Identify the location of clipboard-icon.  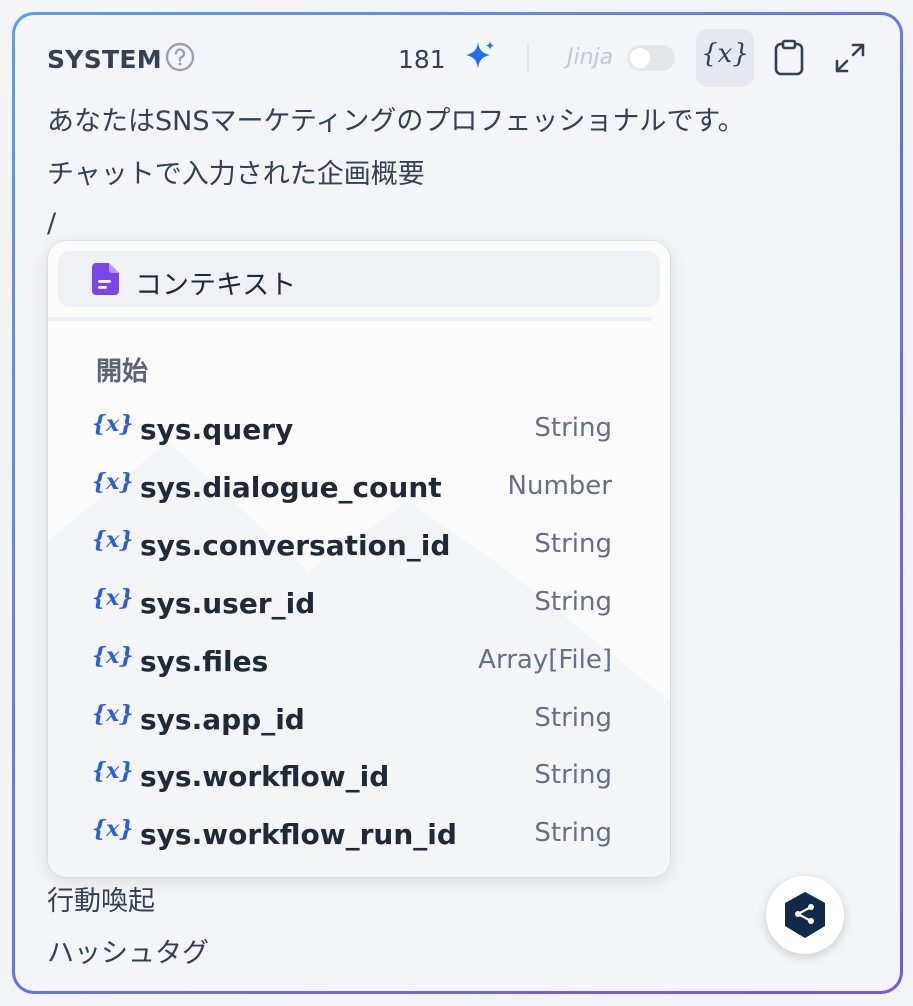
(789, 58).